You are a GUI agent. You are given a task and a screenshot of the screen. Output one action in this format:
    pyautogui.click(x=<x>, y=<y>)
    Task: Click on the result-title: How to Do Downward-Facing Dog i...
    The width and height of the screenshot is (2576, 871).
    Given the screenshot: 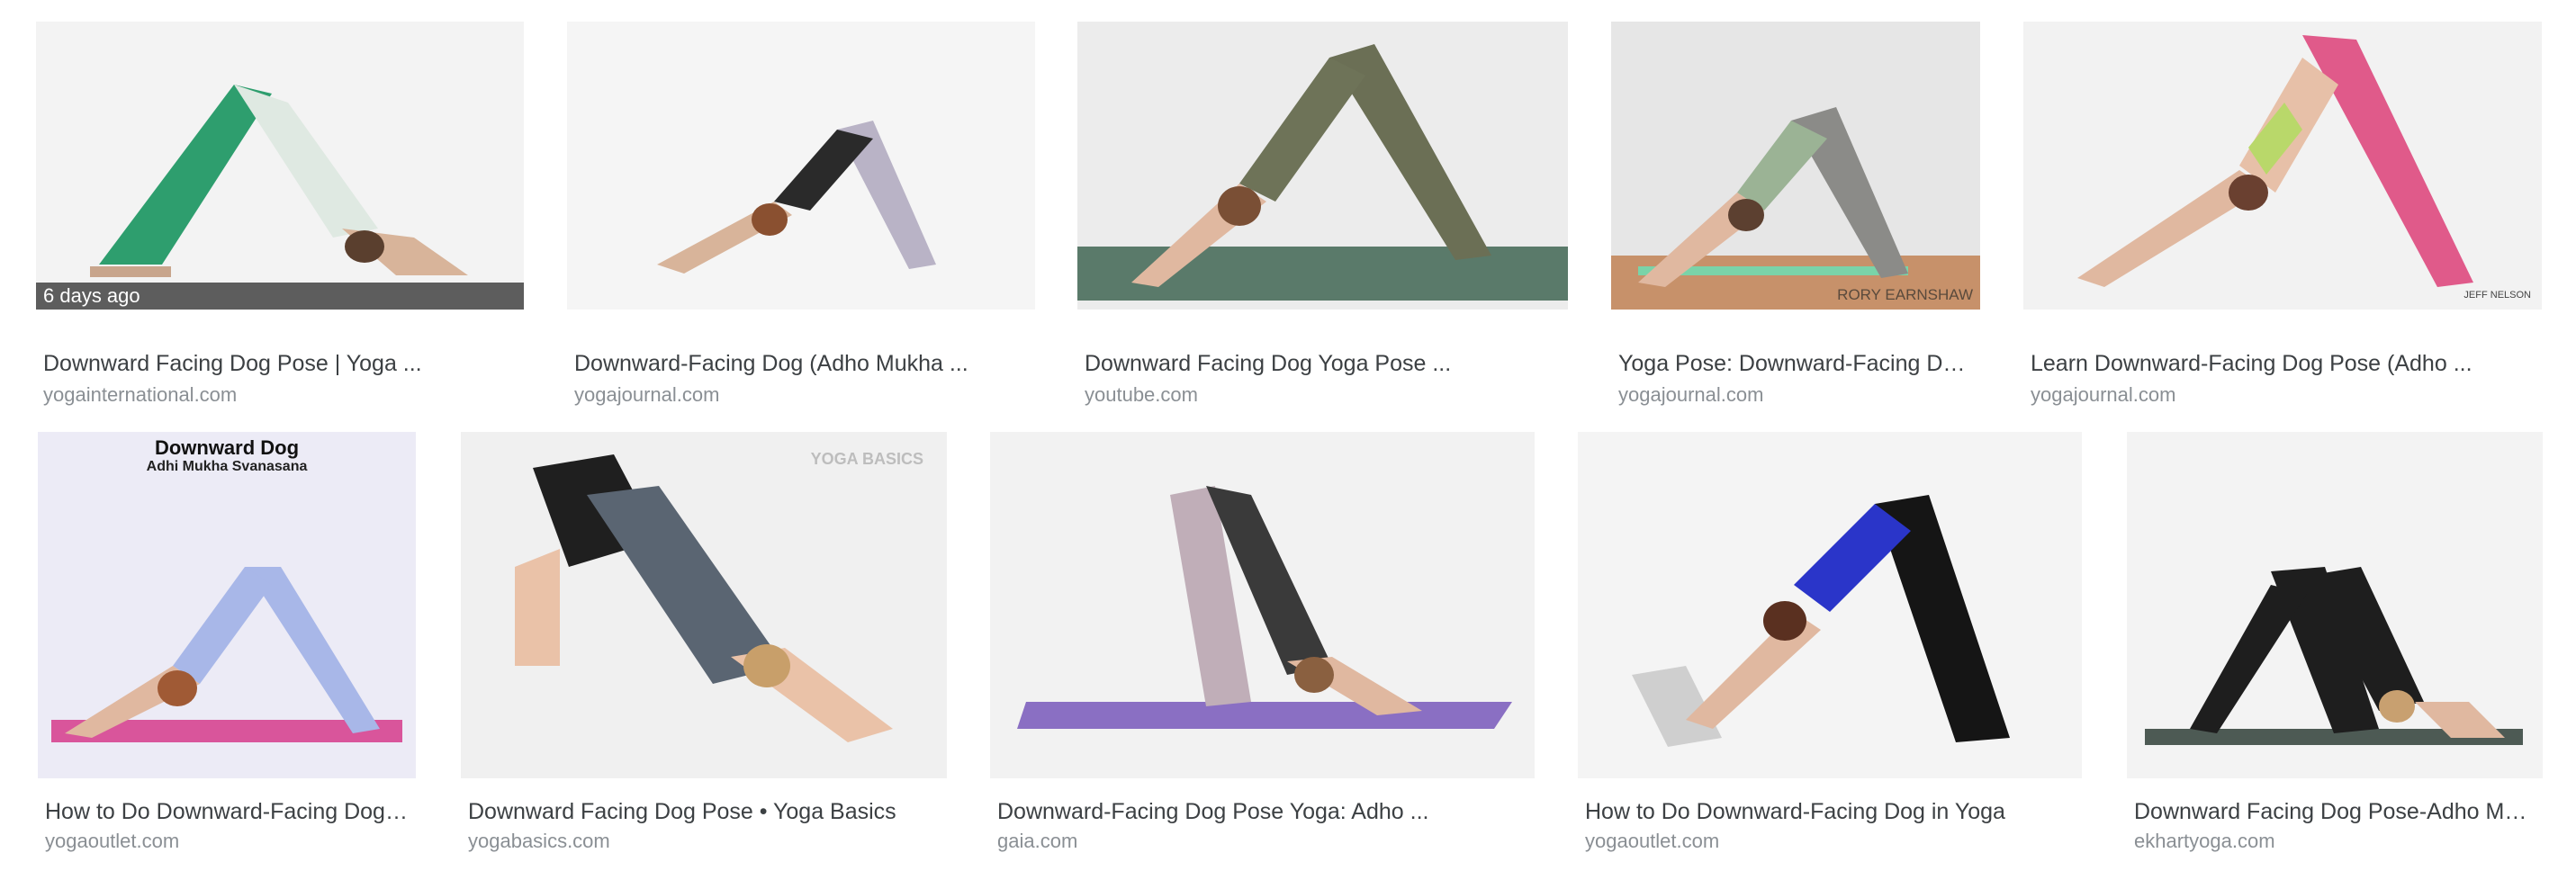 What is the action you would take?
    pyautogui.click(x=227, y=812)
    